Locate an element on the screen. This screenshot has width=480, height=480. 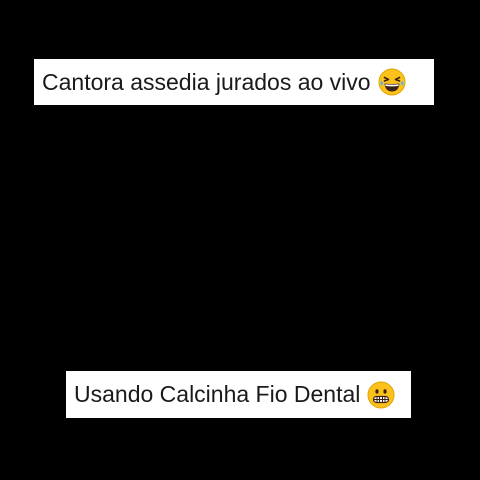
top-caption: Cantora assedia jurados ao vivo is located at coordinates (234, 82).